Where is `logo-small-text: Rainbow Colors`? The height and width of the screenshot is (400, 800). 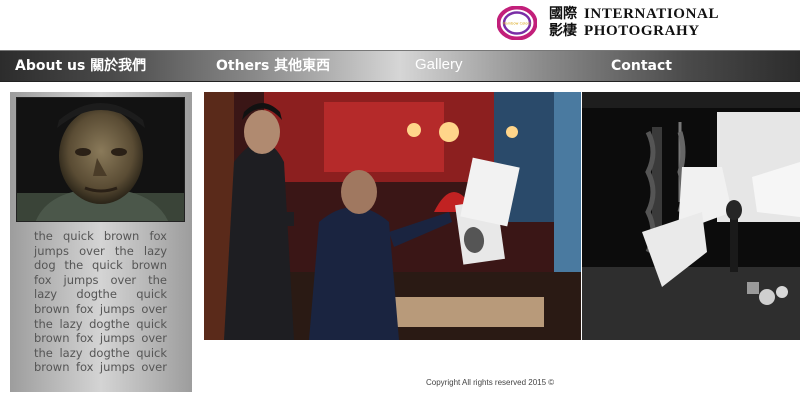 logo-small-text: Rainbow Colors is located at coordinates (517, 24).